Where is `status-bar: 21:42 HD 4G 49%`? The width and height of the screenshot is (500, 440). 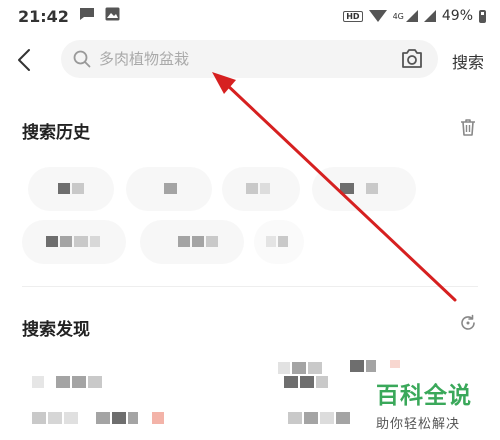 status-bar: 21:42 HD 4G 49% is located at coordinates (250, 16).